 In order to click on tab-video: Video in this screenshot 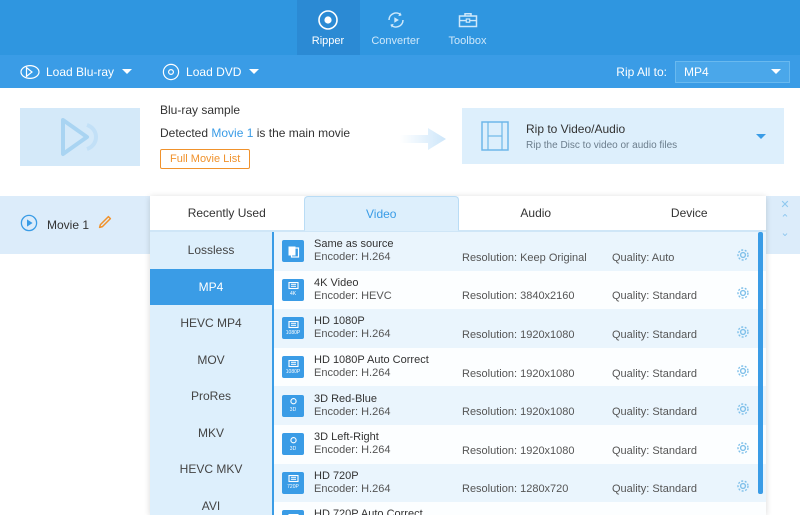, I will do `click(381, 213)`.